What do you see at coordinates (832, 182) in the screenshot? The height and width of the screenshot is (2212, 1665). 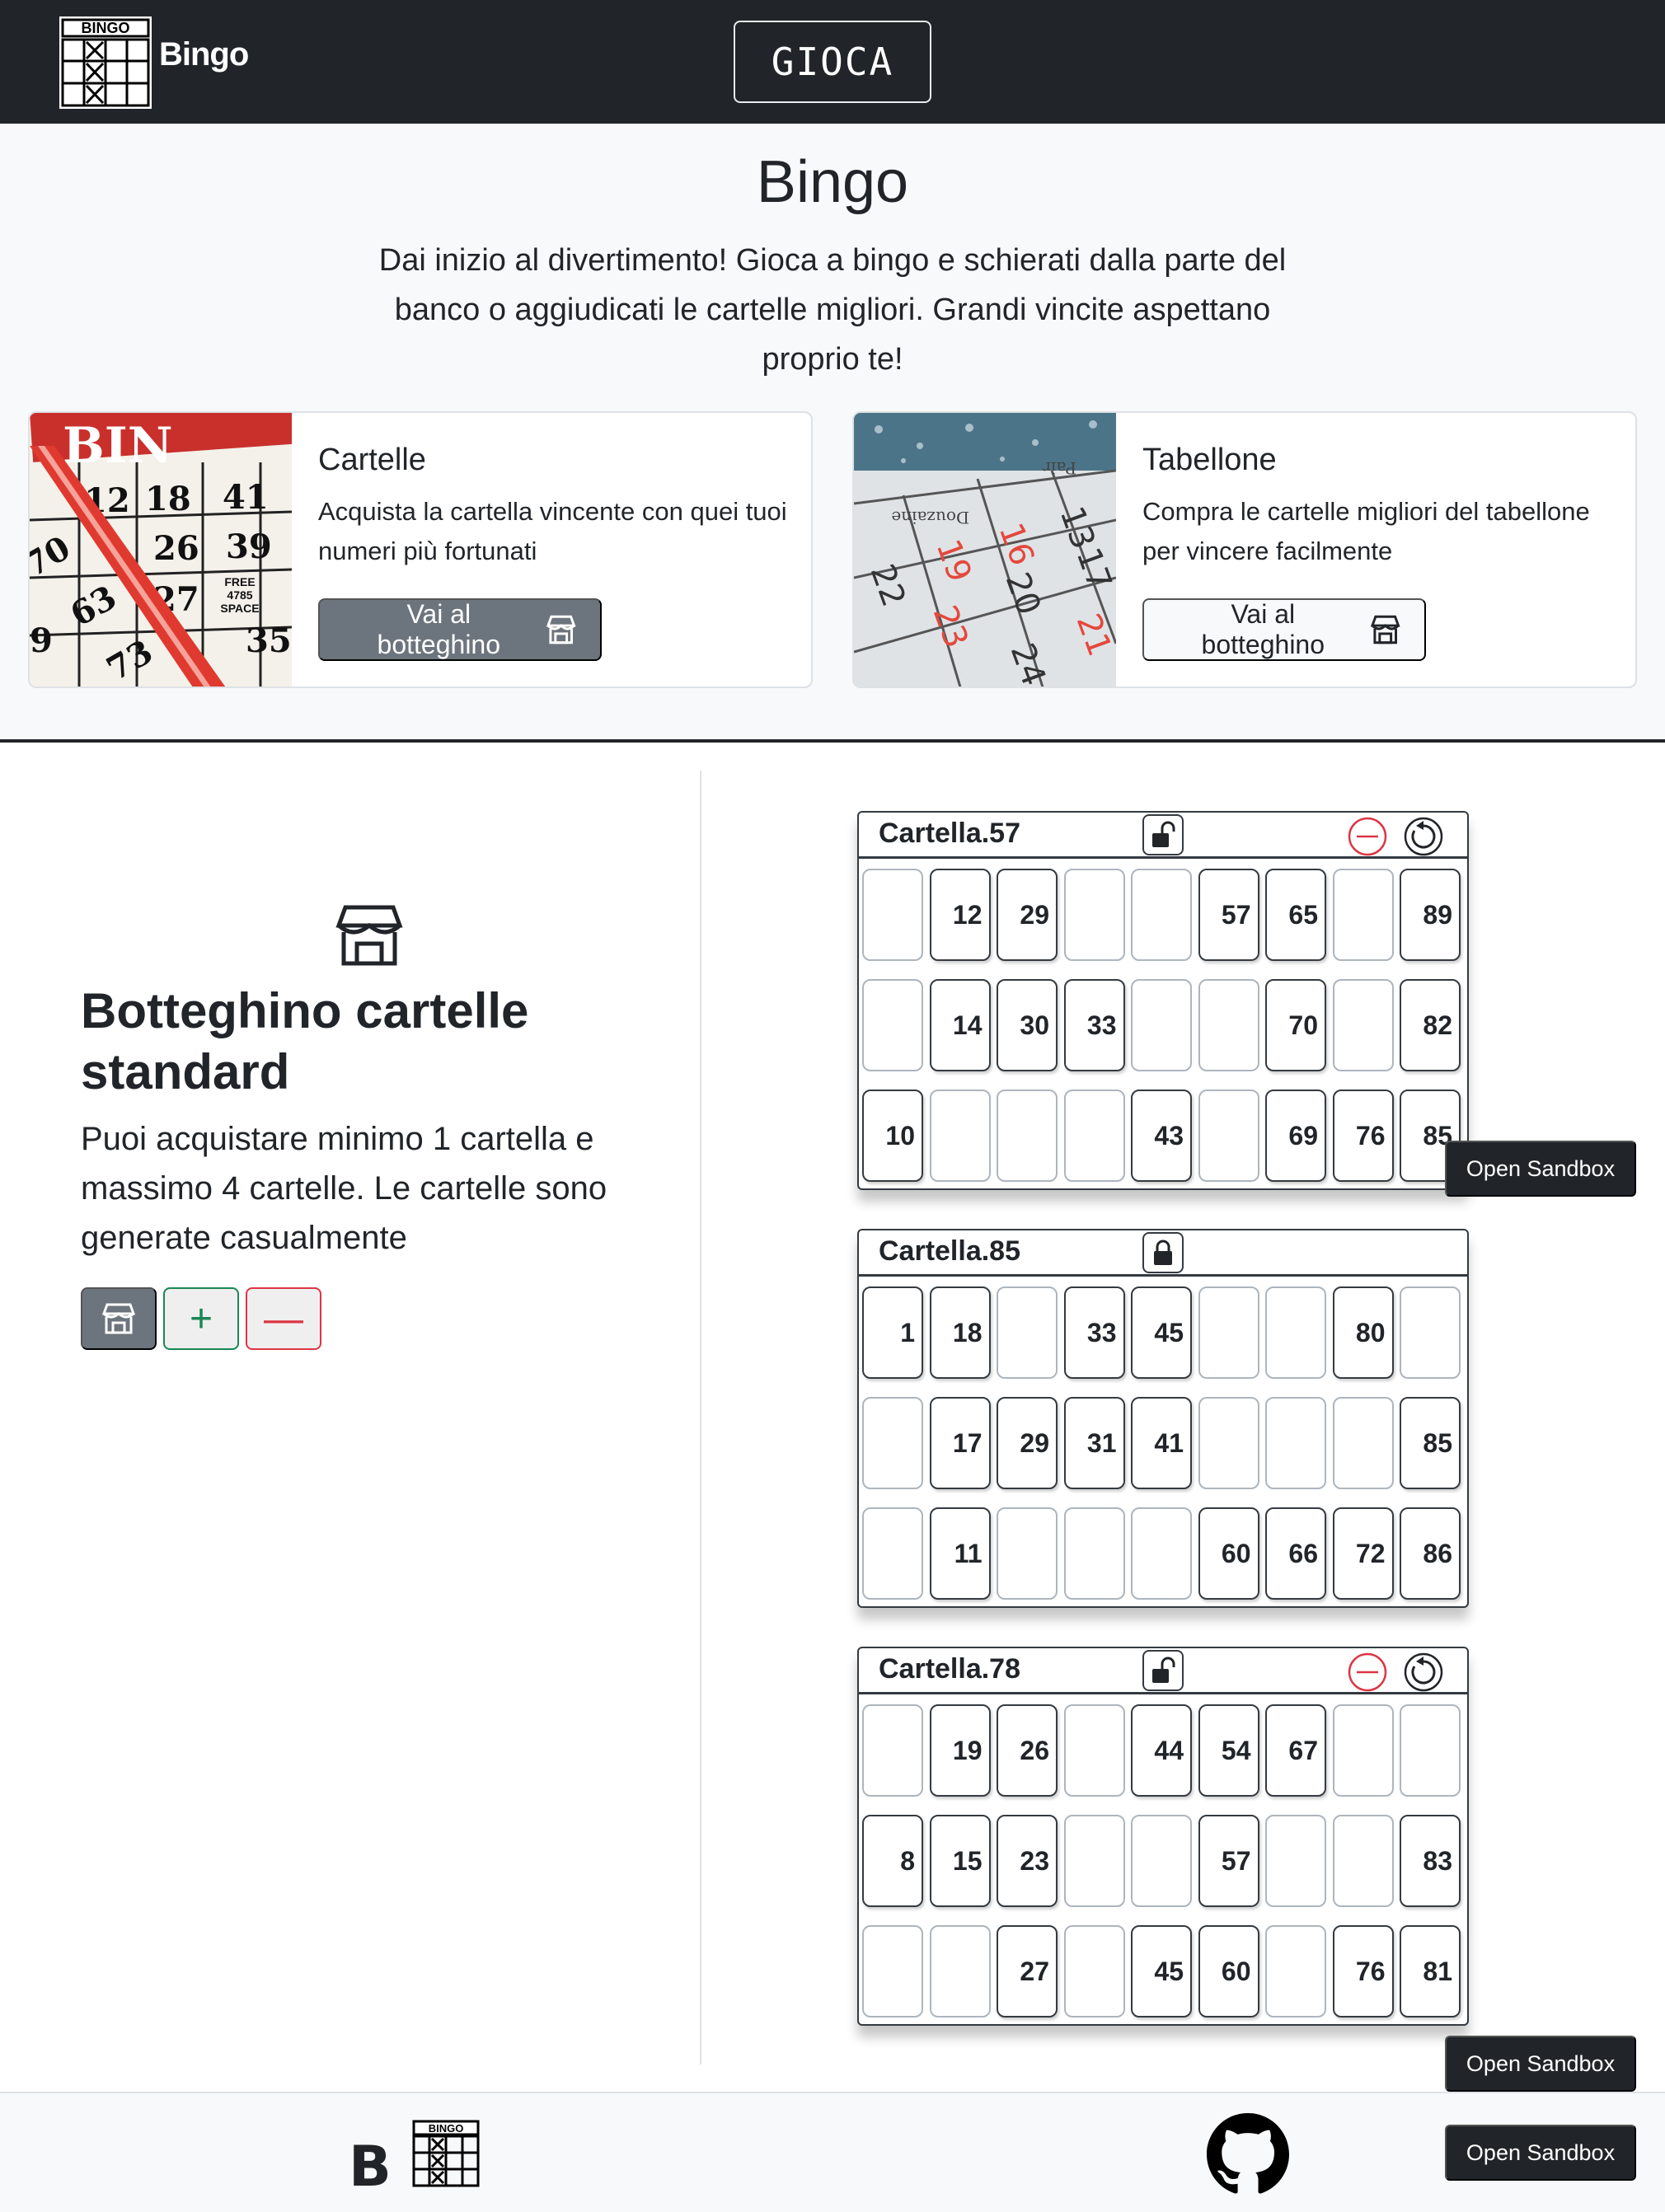 I see `page-title: Bingo` at bounding box center [832, 182].